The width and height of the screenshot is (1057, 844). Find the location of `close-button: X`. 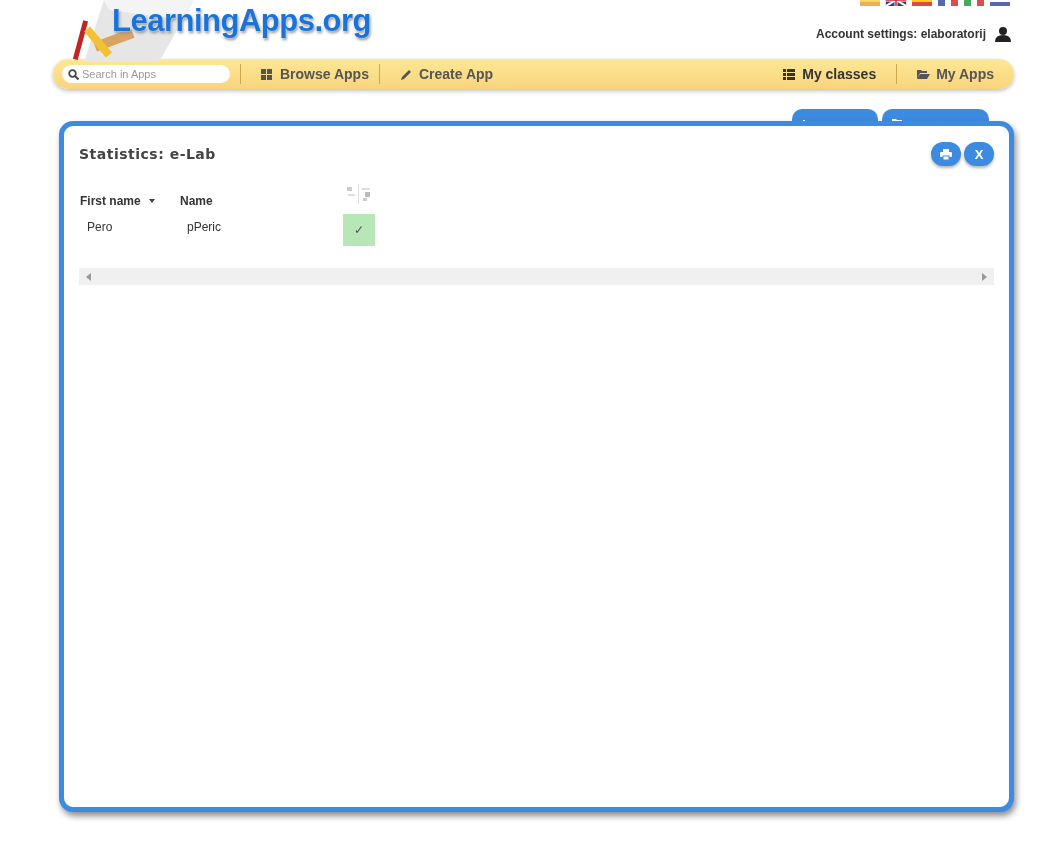

close-button: X is located at coordinates (979, 154).